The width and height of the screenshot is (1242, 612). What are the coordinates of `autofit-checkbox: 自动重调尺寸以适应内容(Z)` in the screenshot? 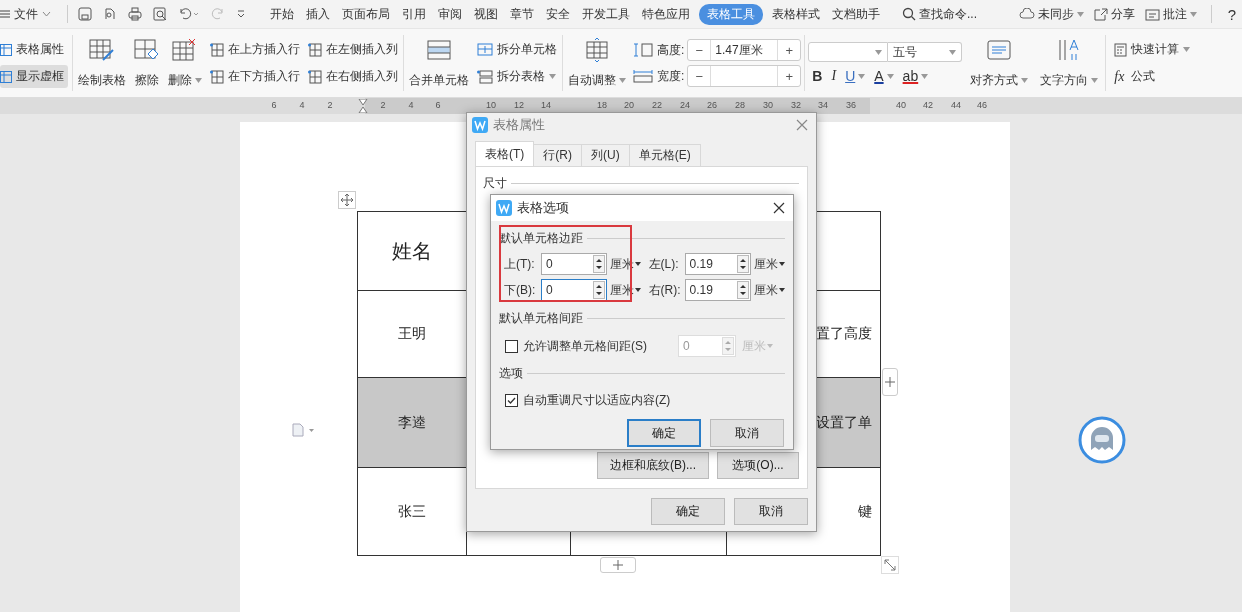 It's located at (588, 400).